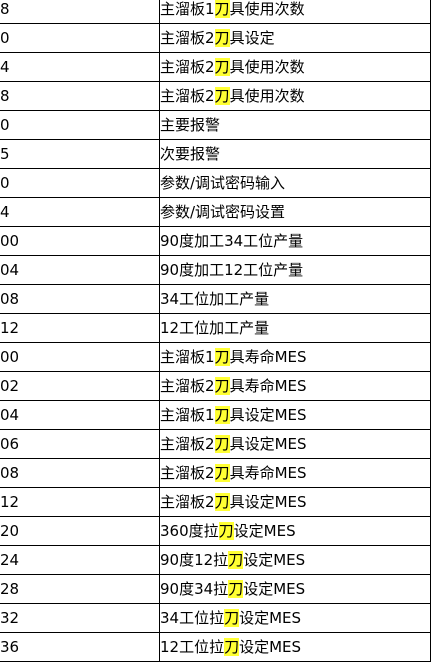 This screenshot has height=669, width=435. What do you see at coordinates (80, 647) in the screenshot?
I see `code-cell: 36` at bounding box center [80, 647].